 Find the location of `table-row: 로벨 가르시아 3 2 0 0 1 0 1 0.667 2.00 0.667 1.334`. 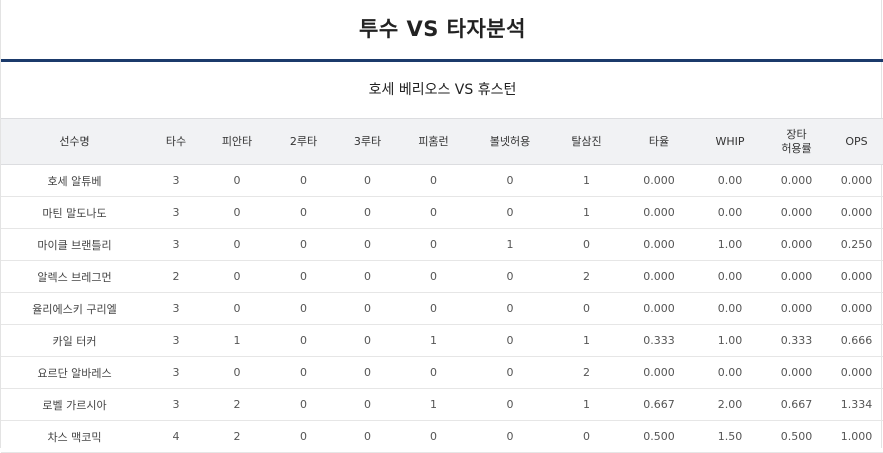

table-row: 로벨 가르시아 3 2 0 0 1 0 1 0.667 2.00 0.667 1.334 is located at coordinates (442, 404).